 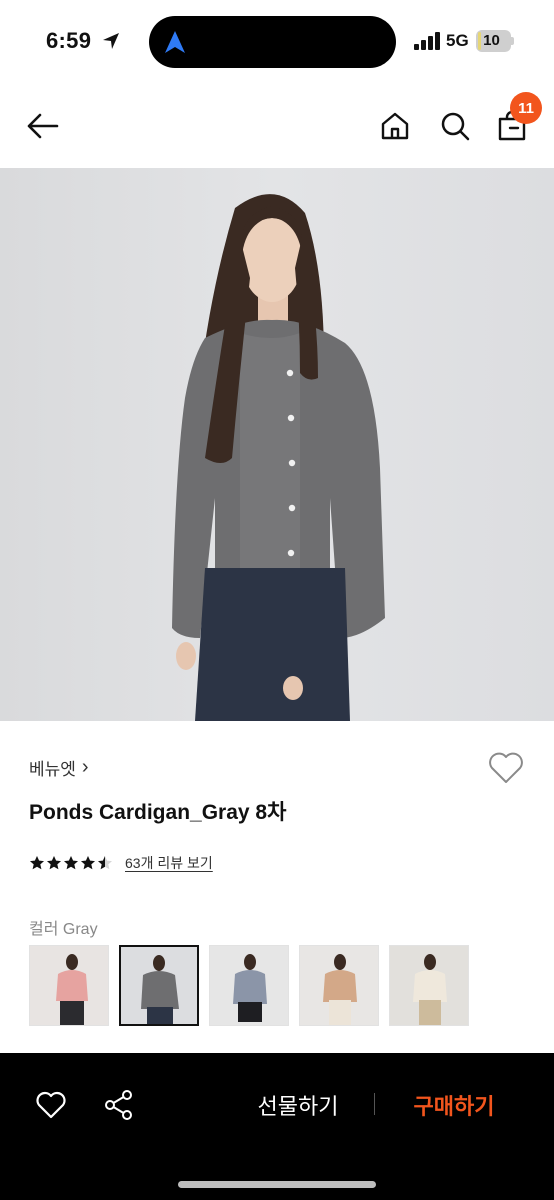 What do you see at coordinates (298, 1105) in the screenshot?
I see `gift-button: 선물하기` at bounding box center [298, 1105].